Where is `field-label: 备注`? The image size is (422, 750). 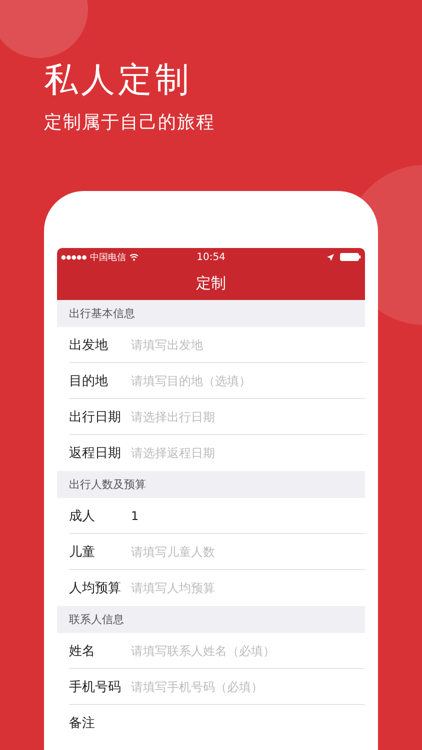 field-label: 备注 is located at coordinates (82, 723).